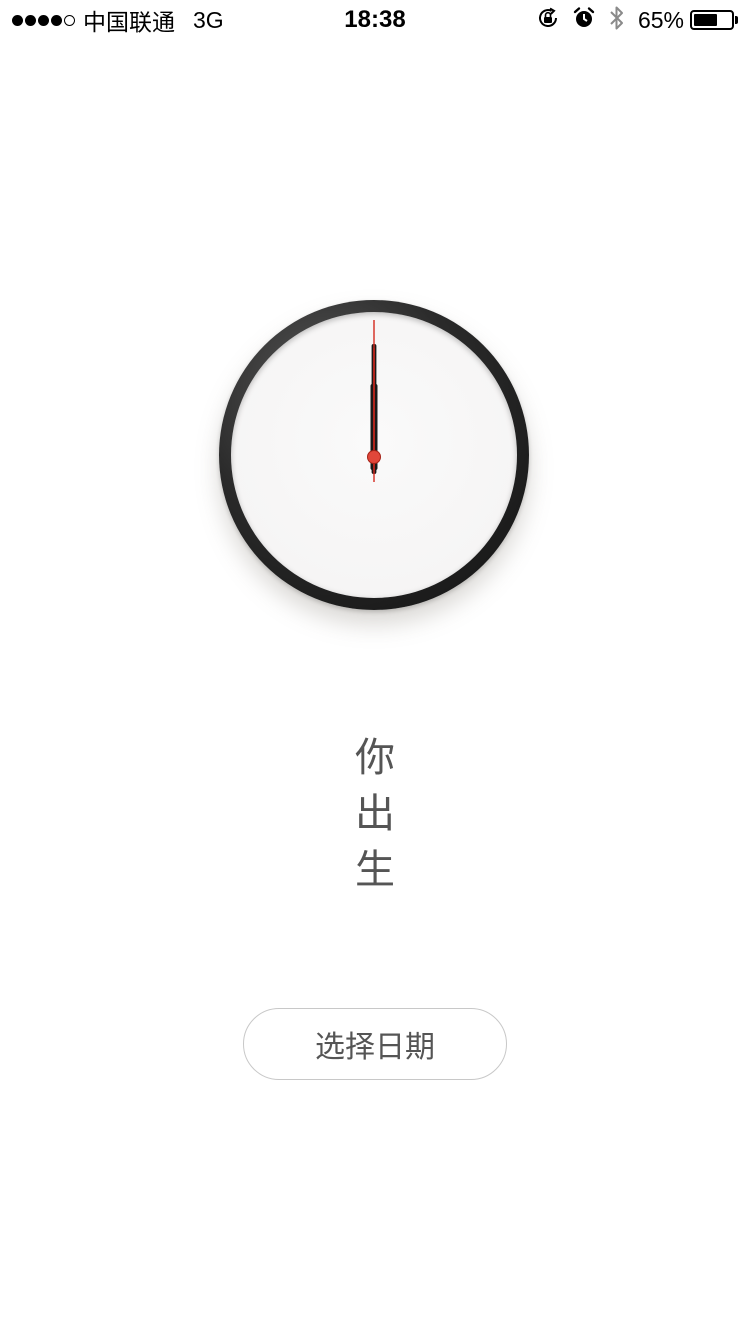 This screenshot has height=1334, width=750. What do you see at coordinates (548, 20) in the screenshot?
I see `orientation-lock-icon` at bounding box center [548, 20].